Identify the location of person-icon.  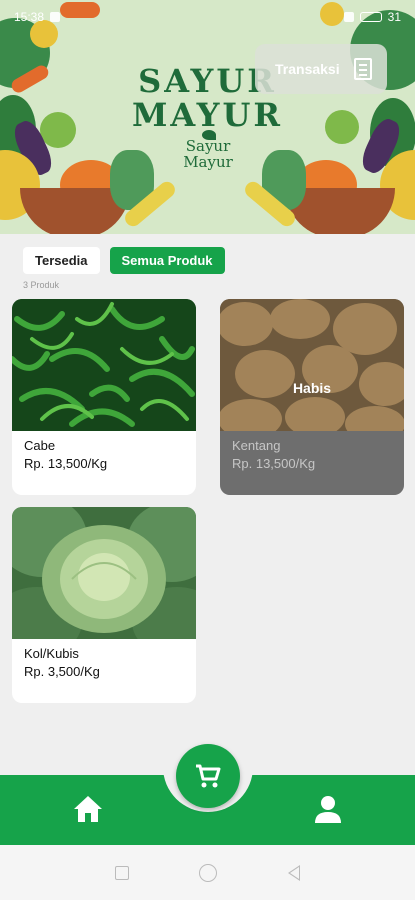
(328, 809).